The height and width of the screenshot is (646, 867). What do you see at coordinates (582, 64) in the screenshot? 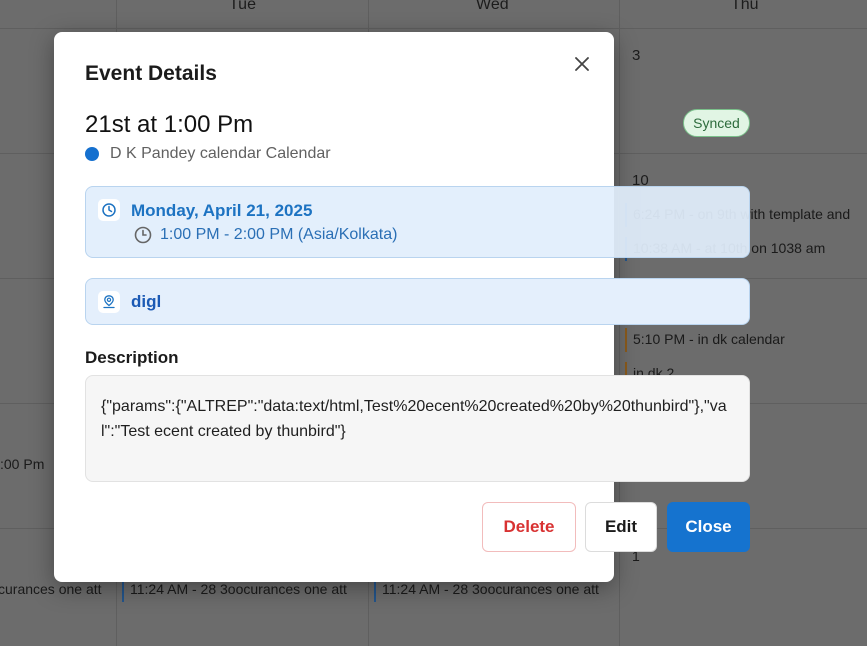
I see `close-icon` at bounding box center [582, 64].